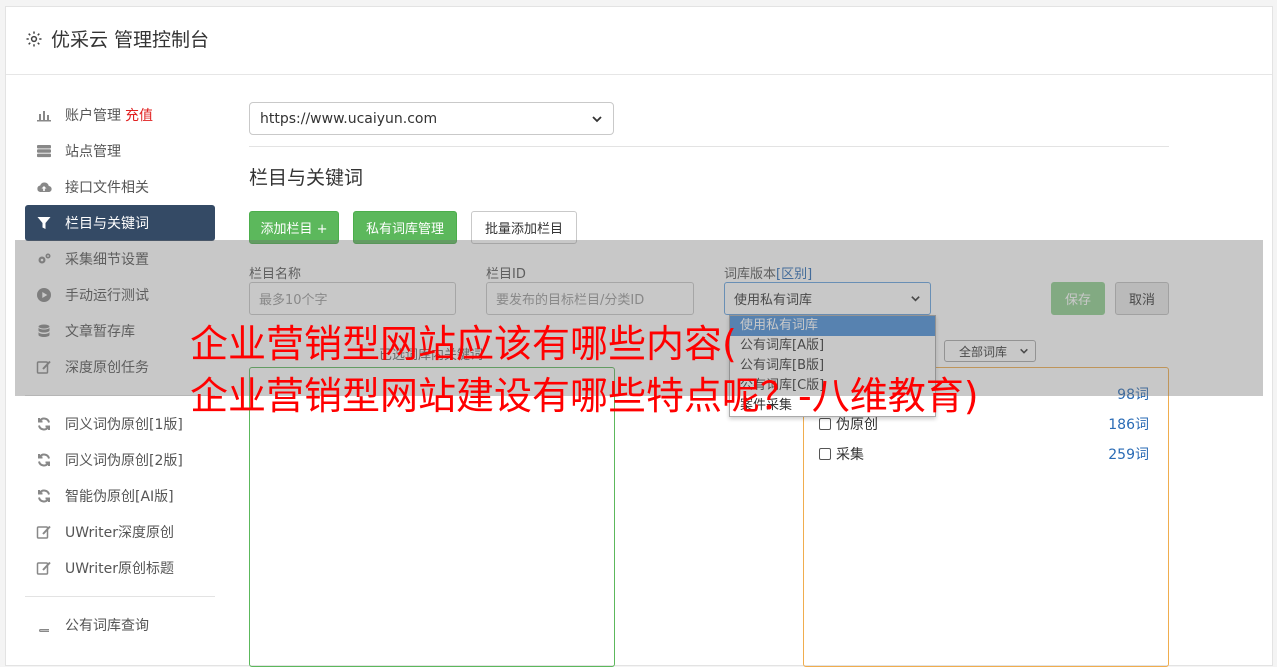 Image resolution: width=1277 pixels, height=667 pixels. I want to click on column-name-label: 栏目名称, so click(275, 274).